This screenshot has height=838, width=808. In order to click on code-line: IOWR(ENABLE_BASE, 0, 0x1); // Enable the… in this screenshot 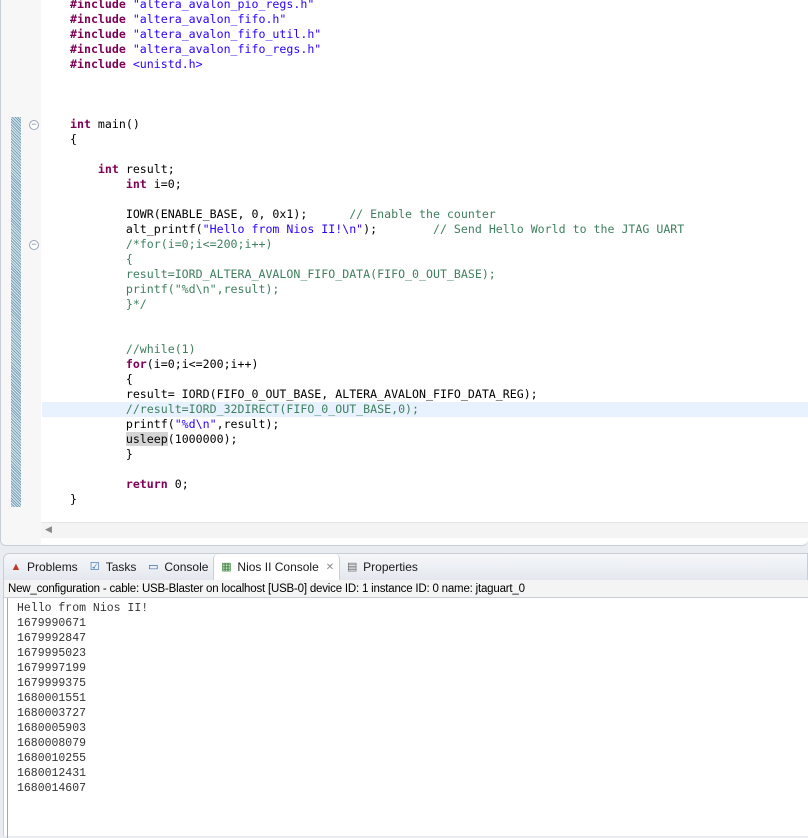, I will do `click(363, 214)`.